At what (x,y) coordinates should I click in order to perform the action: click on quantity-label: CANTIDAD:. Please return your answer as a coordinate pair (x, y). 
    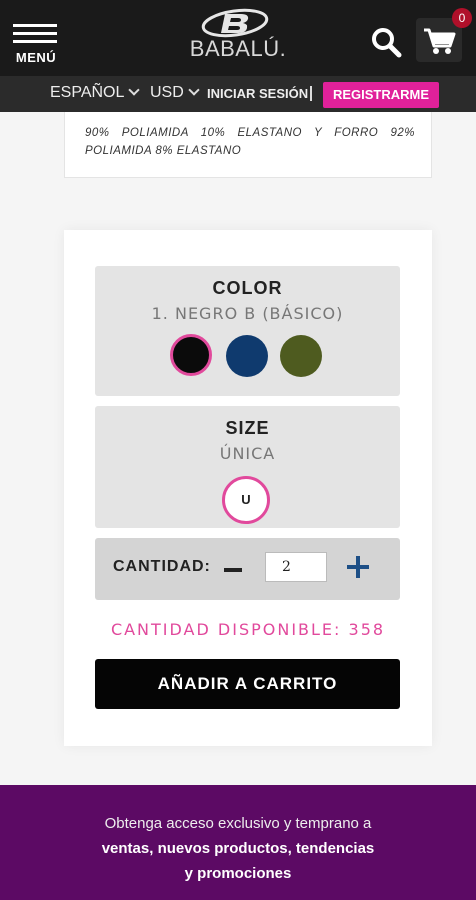
    Looking at the image, I should click on (162, 566).